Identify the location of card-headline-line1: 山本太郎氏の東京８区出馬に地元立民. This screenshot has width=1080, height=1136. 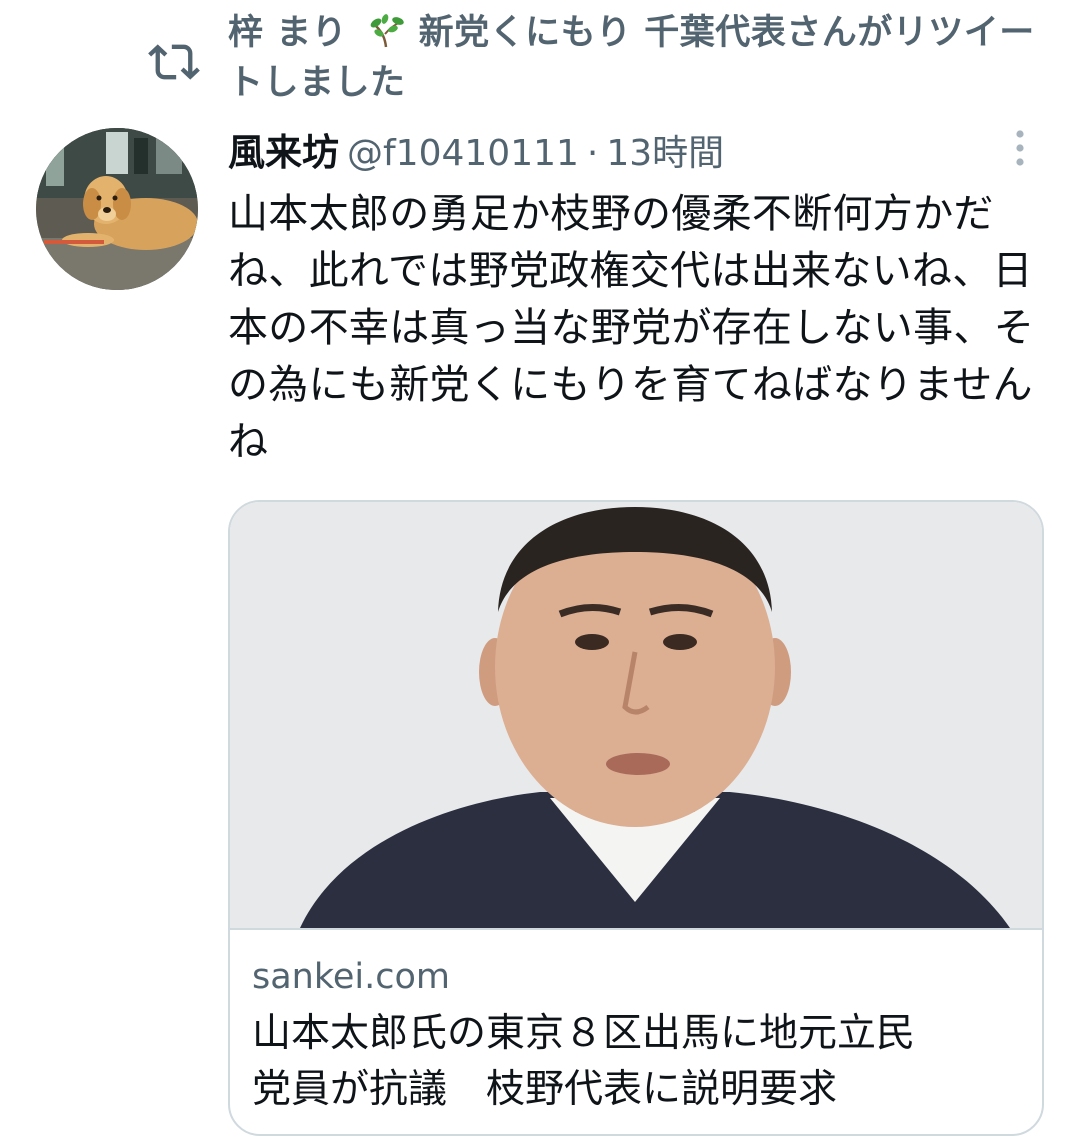
(584, 1033).